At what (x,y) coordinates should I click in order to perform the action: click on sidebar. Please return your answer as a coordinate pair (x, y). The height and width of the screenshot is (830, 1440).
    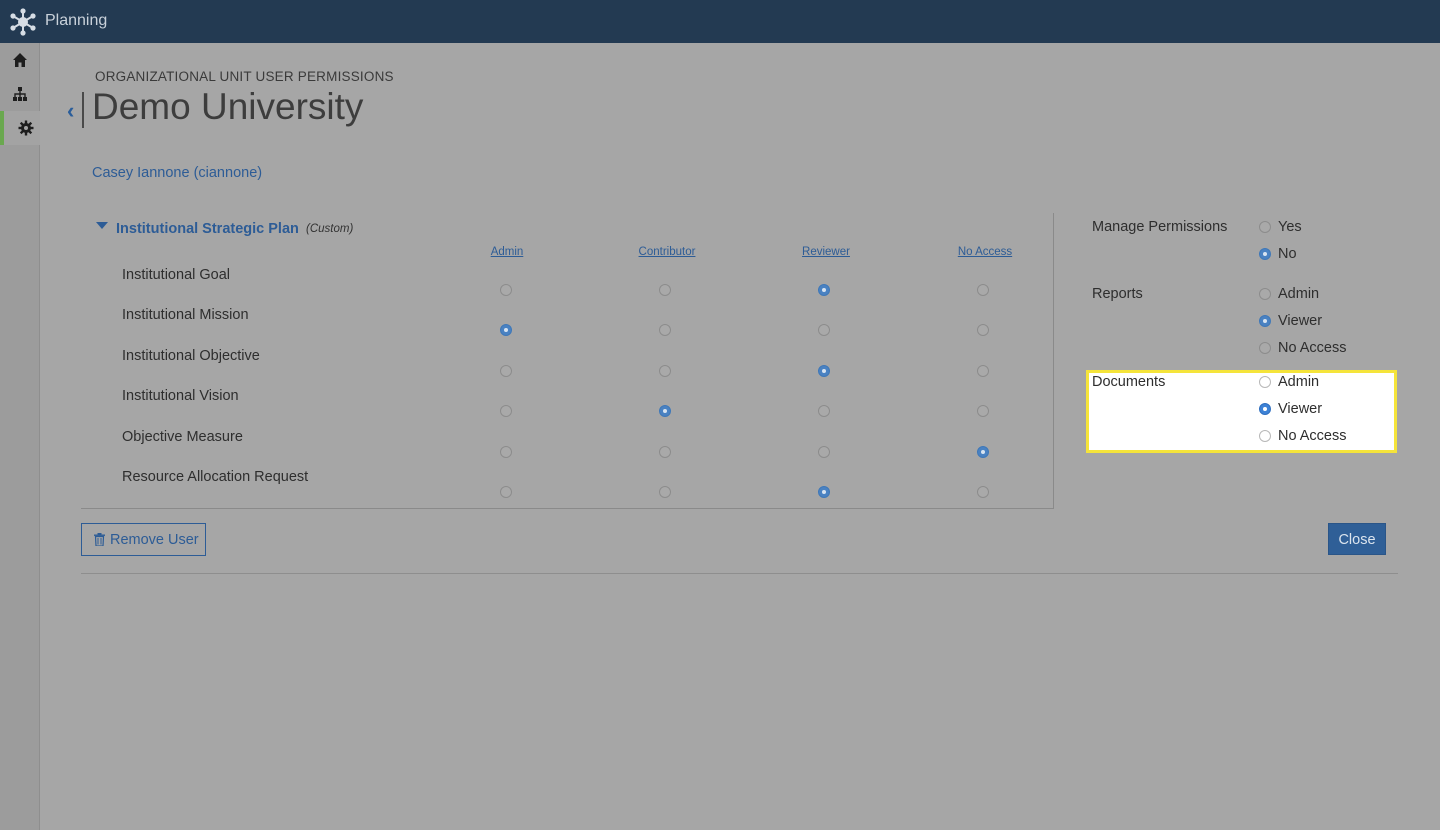
    Looking at the image, I should click on (20, 436).